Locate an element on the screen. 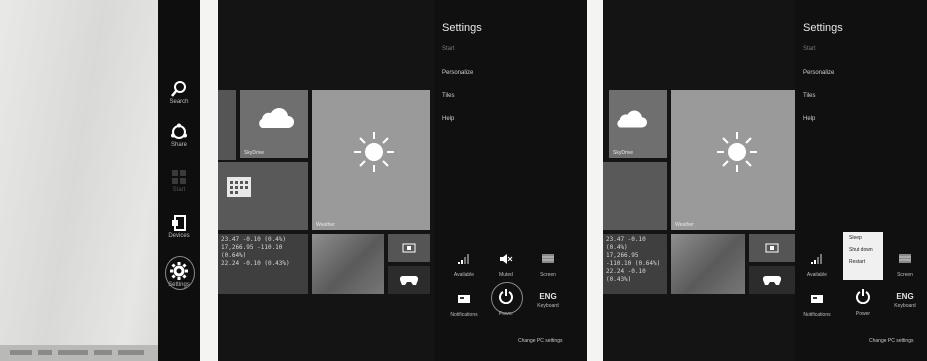 This screenshot has height=361, width=927. charm-start-label: Start is located at coordinates (179, 190).